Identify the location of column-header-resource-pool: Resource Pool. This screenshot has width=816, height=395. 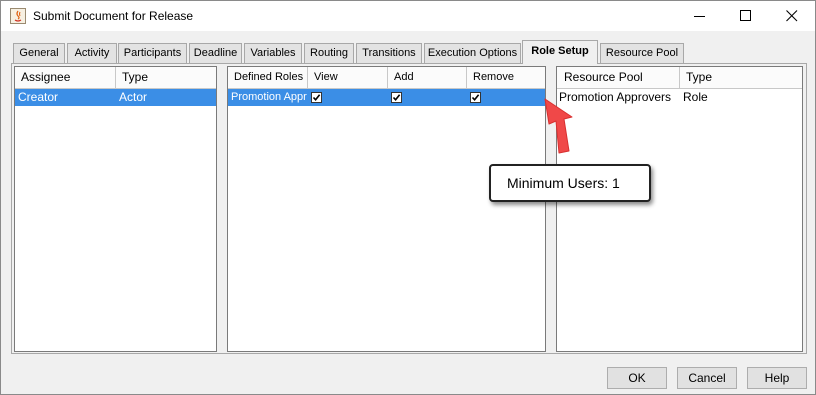
(618, 77).